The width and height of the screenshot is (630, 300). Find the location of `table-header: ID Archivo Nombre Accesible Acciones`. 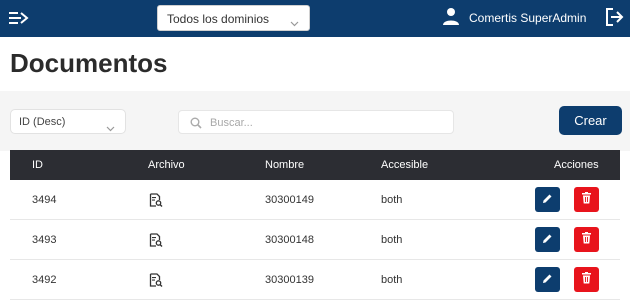

table-header: ID Archivo Nombre Accesible Acciones is located at coordinates (315, 165).